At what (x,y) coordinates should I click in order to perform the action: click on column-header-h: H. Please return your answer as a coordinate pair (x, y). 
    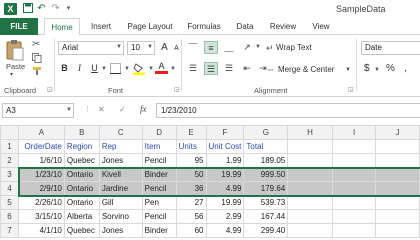
    Looking at the image, I should click on (310, 132).